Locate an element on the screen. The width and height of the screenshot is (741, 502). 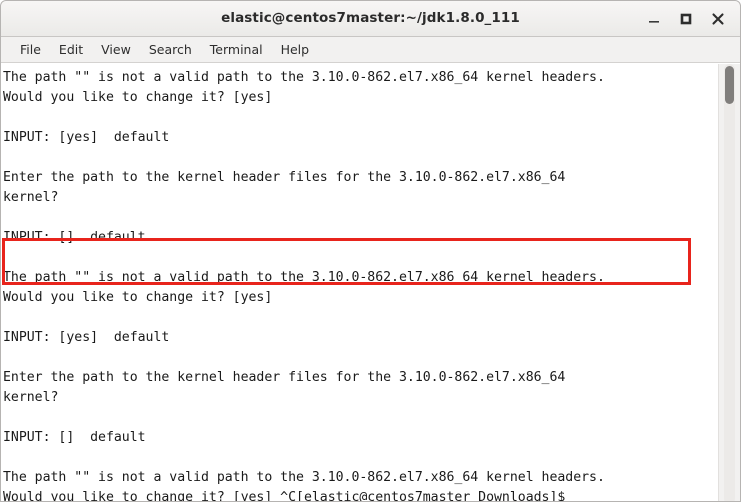
scrollbar-track is located at coordinates (729, 282).